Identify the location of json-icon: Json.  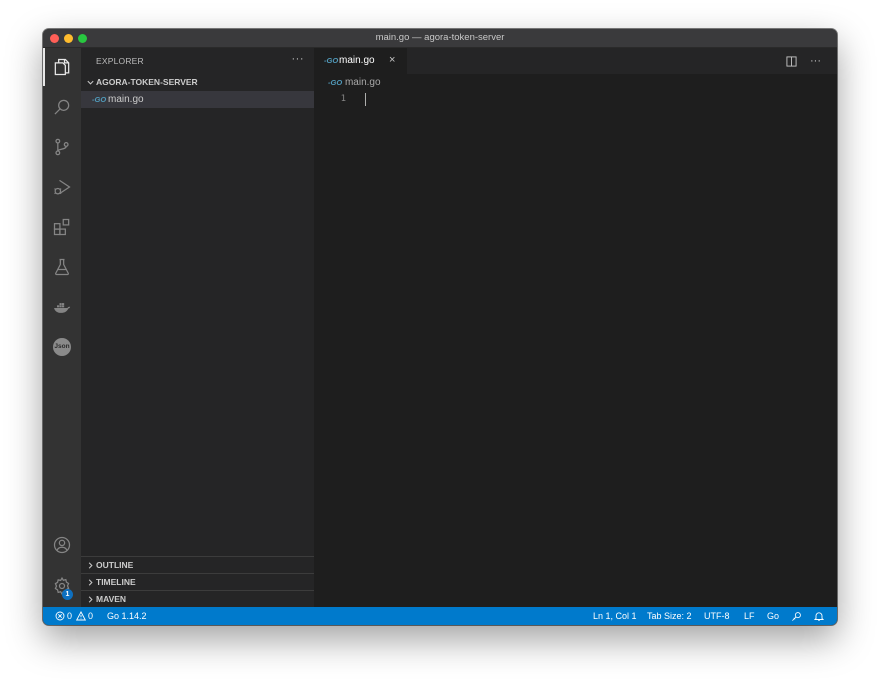
(62, 347).